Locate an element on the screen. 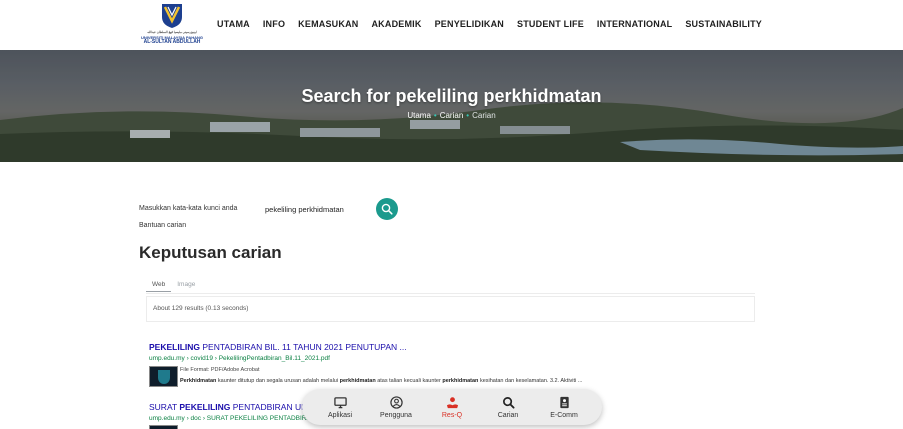  dock-item-e-comm: E-Comm is located at coordinates (564, 407).